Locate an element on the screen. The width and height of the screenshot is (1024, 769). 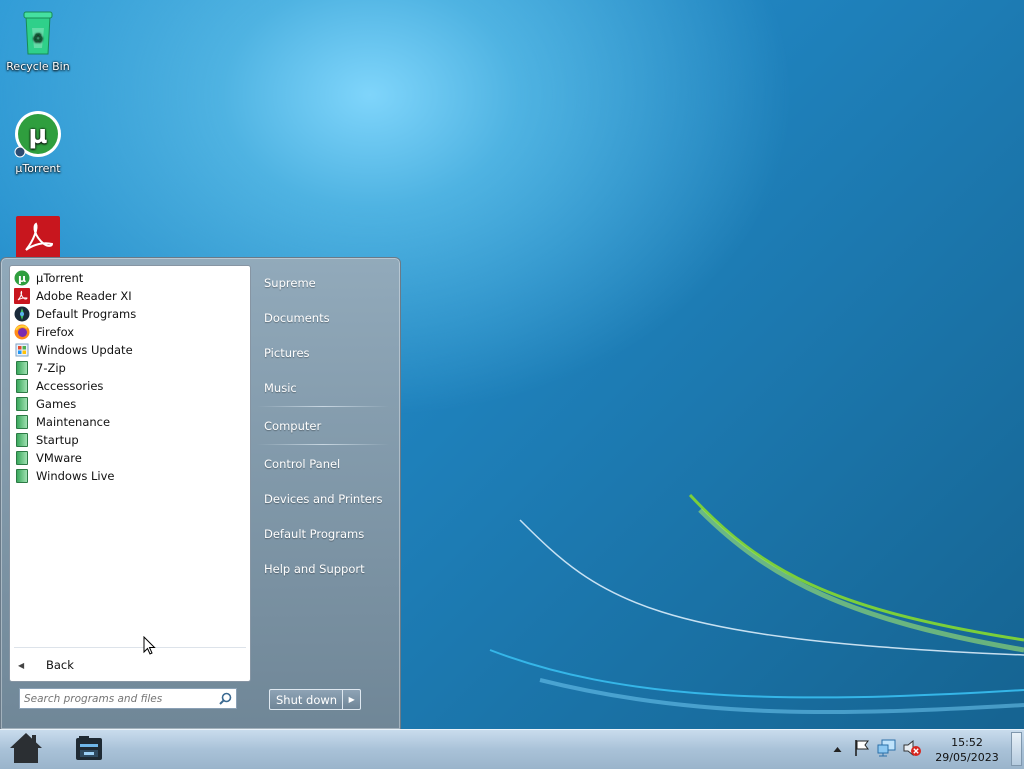
program-item-windows-live: Windows Live is located at coordinates (129, 476).